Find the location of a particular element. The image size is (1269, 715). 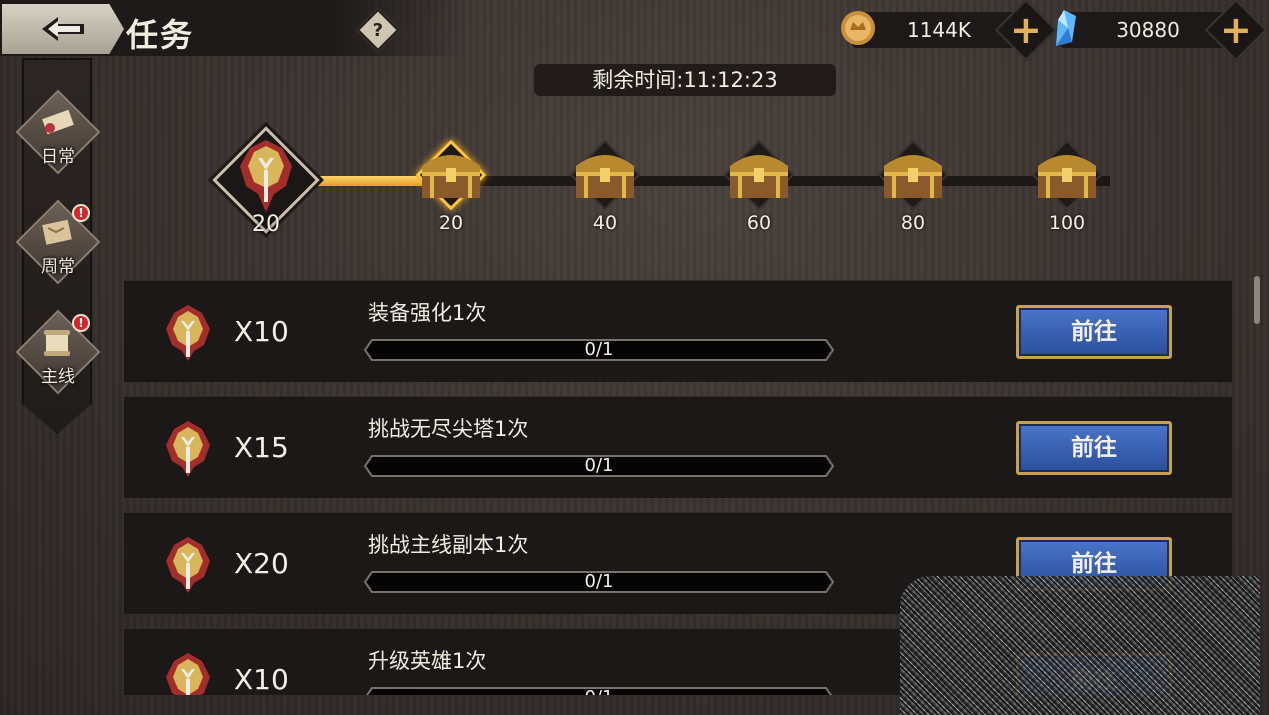

back-button is located at coordinates (63, 29).